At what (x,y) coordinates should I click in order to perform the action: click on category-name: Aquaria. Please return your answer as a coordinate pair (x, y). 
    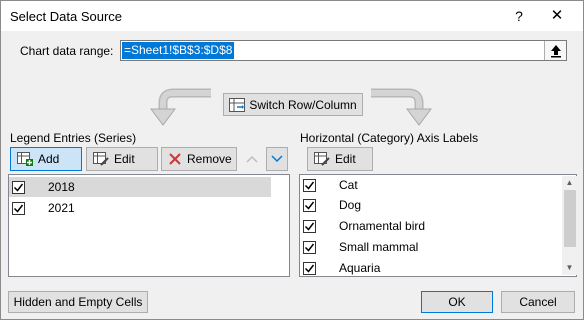
    Looking at the image, I should click on (360, 268).